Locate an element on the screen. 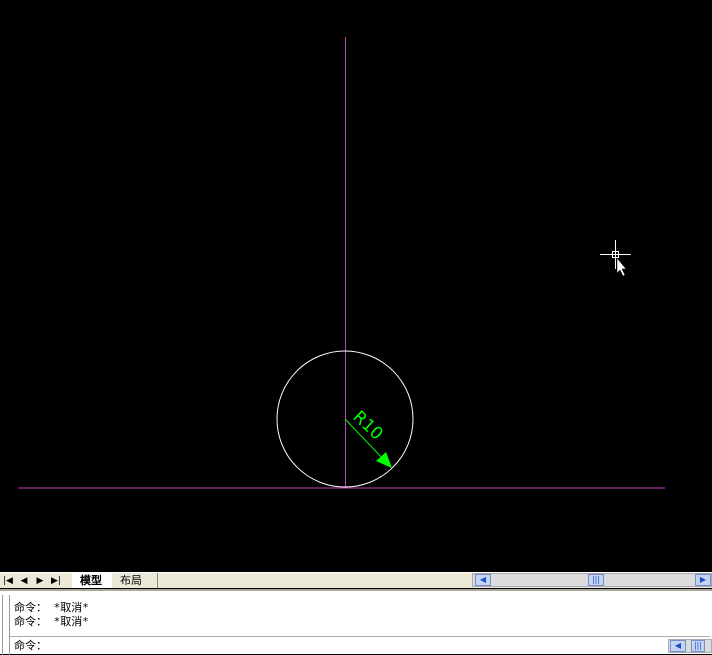 The width and height of the screenshot is (712, 655). command-window: 命令： *取消* 命令： *取消* 命令： ◀ ||| is located at coordinates (356, 622).